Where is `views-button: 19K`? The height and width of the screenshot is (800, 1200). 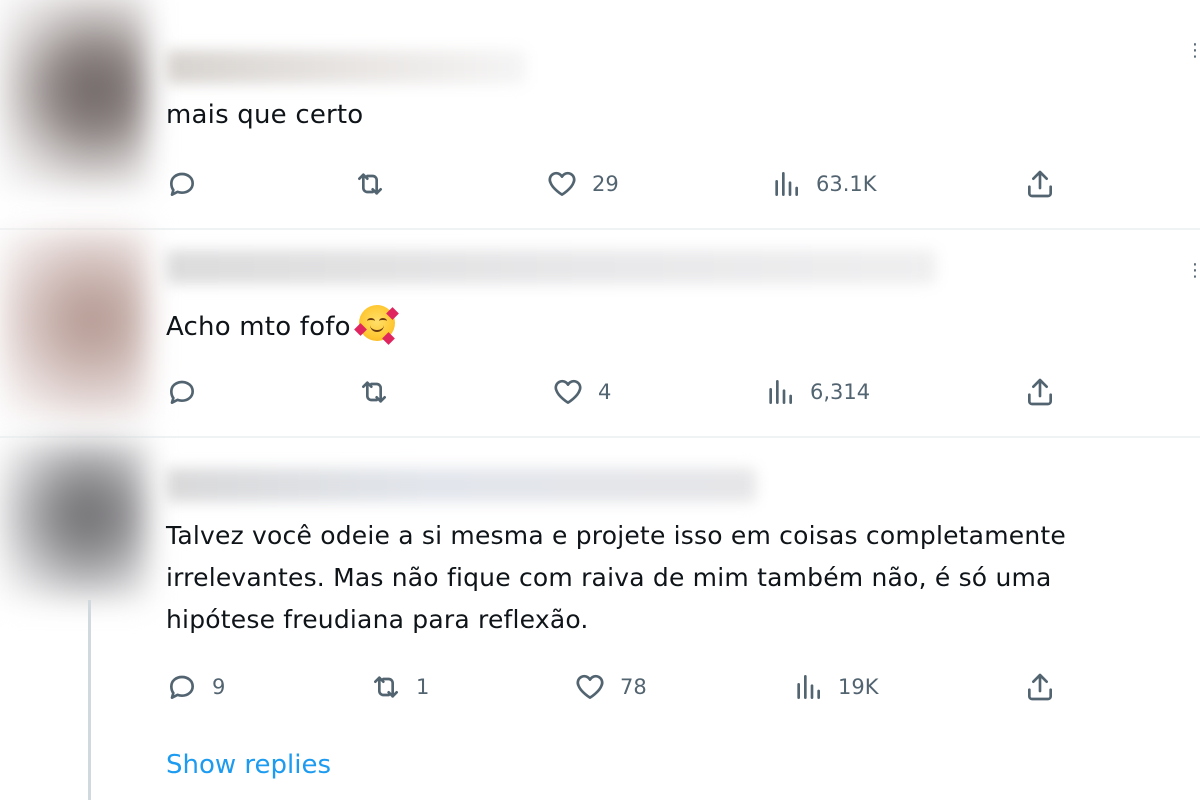 views-button: 19K is located at coordinates (835, 687).